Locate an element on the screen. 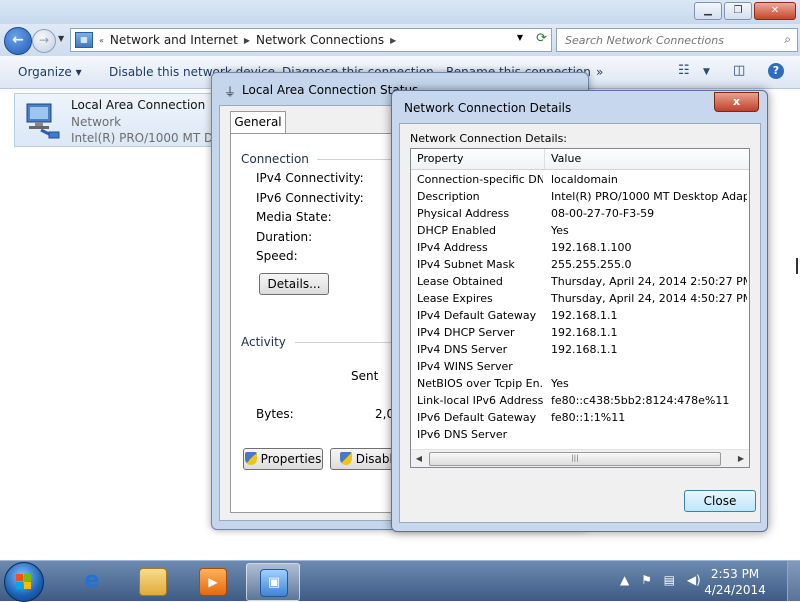 The width and height of the screenshot is (800, 602). connection-group-label: Connection is located at coordinates (275, 159).